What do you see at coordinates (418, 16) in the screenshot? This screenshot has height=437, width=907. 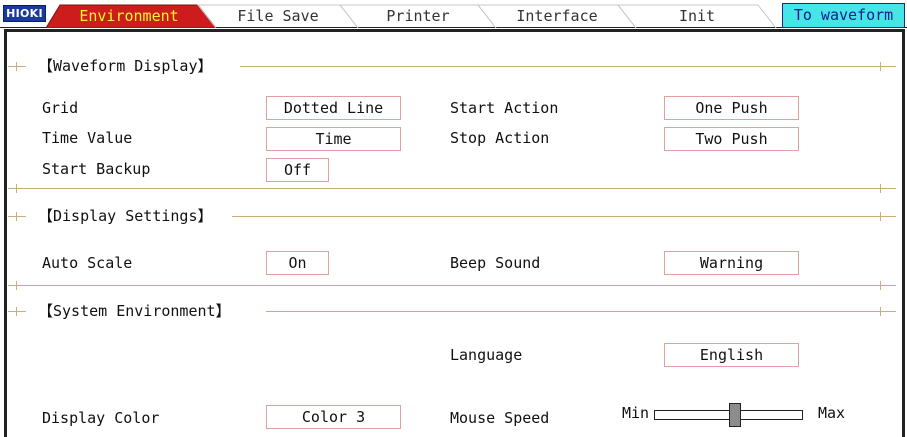 I see `tab-printer: Printer` at bounding box center [418, 16].